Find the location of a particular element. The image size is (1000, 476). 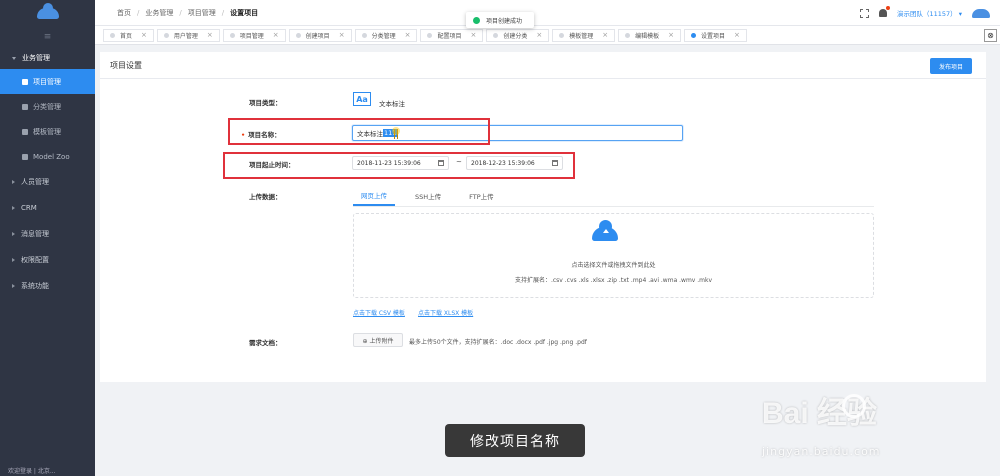

sidebar-item-label: 模板管理 is located at coordinates (47, 131).